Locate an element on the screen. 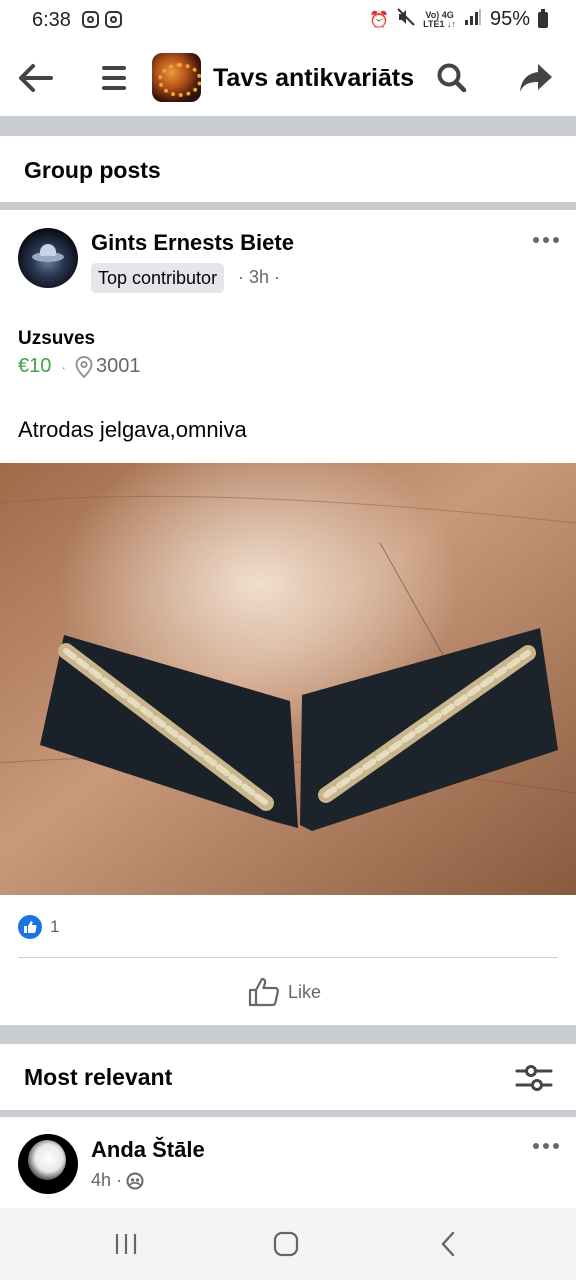 This screenshot has height=1280, width=576. recent-apps-icon is located at coordinates (126, 1244).